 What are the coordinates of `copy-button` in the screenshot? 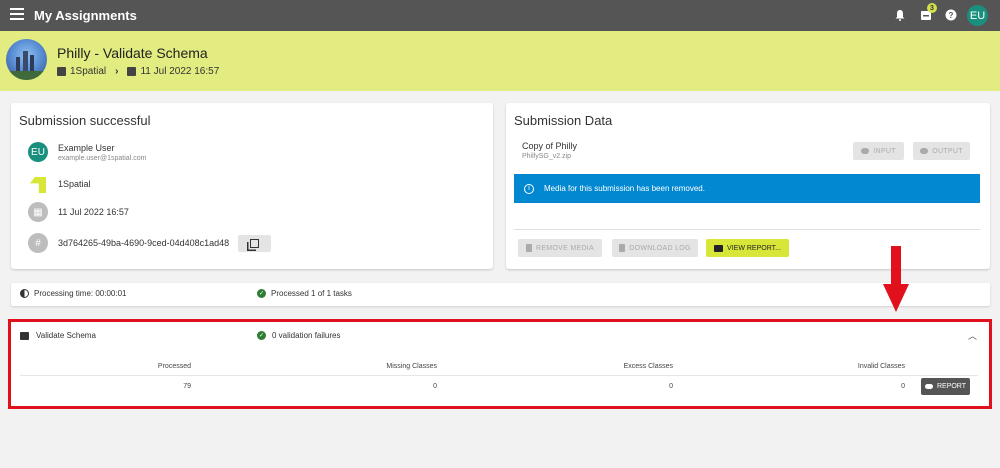 It's located at (255, 243).